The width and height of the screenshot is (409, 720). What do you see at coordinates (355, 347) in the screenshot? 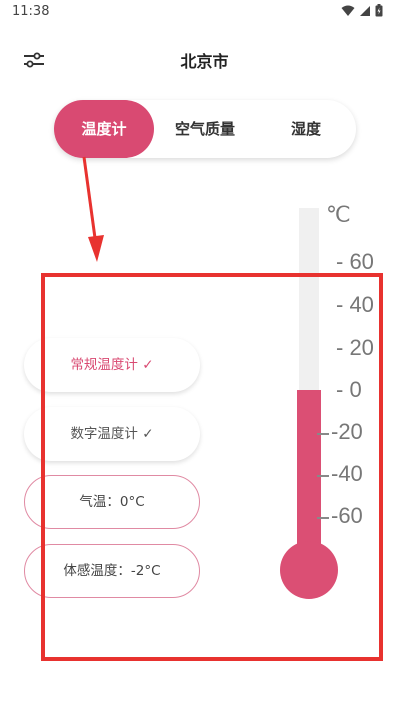
I see `scale-label: - 20` at bounding box center [355, 347].